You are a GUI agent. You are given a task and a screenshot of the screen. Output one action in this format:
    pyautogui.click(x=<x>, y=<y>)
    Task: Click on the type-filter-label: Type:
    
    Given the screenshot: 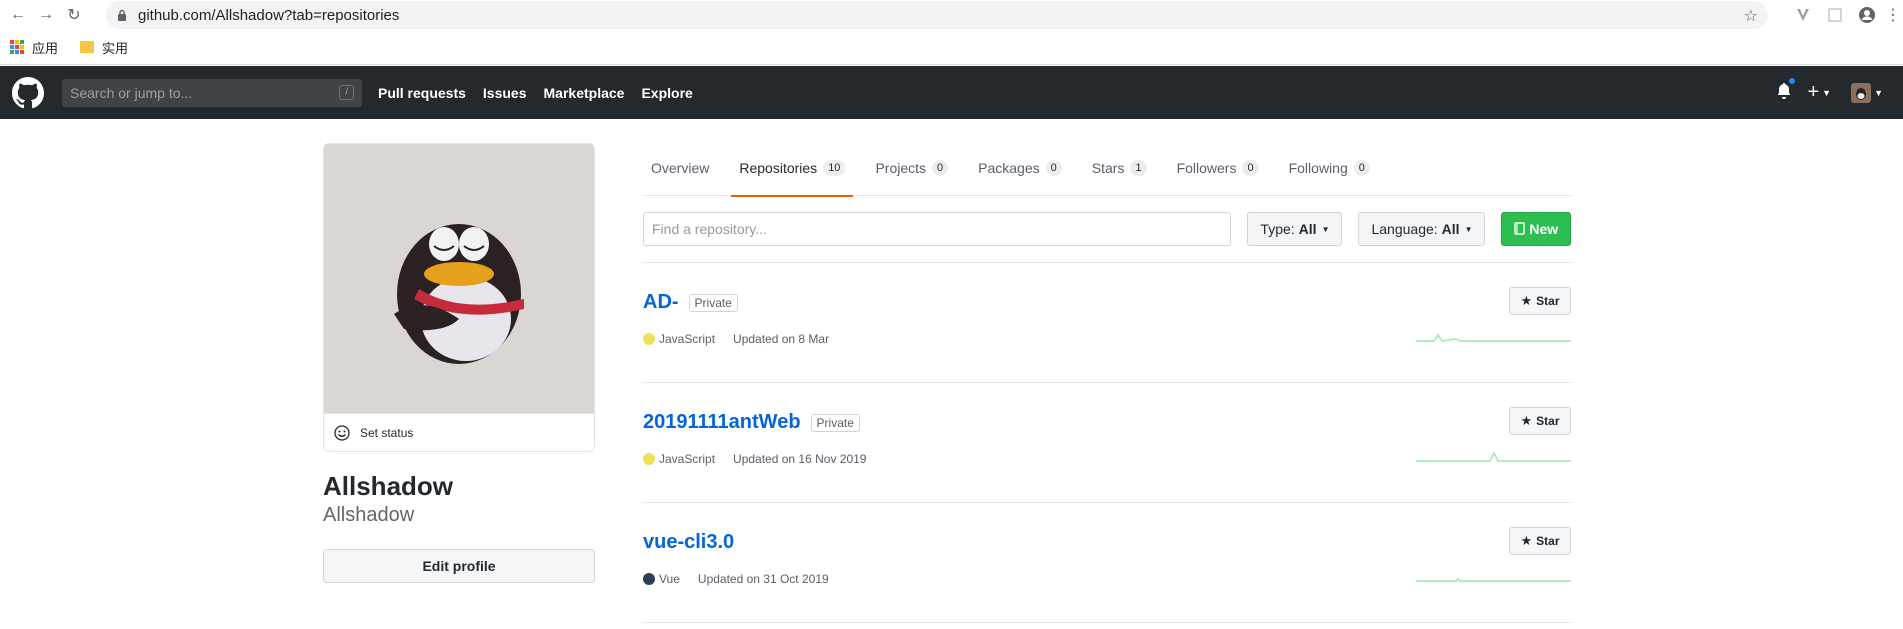 What is the action you would take?
    pyautogui.click(x=1277, y=229)
    